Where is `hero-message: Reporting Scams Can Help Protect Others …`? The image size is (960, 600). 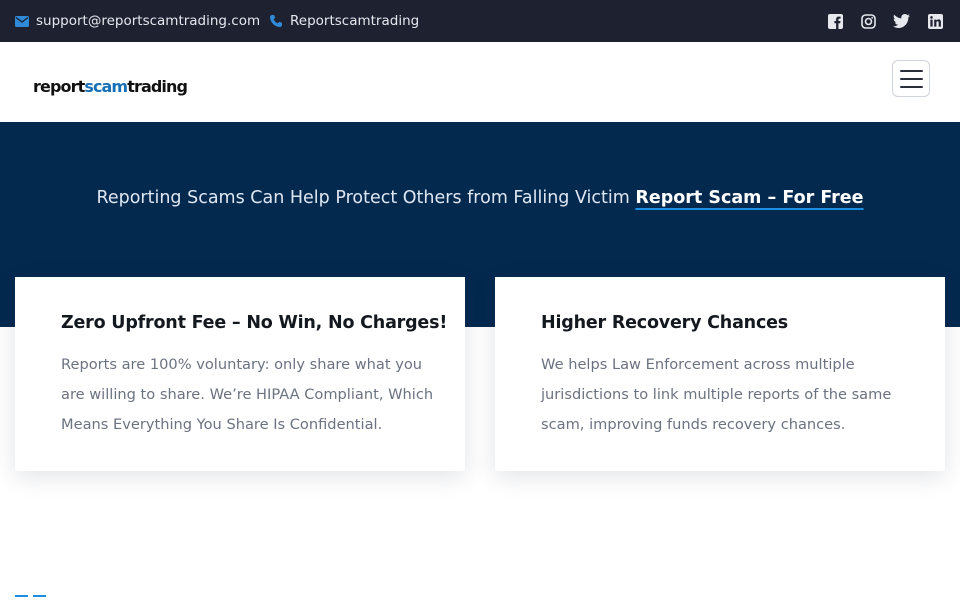 hero-message: Reporting Scams Can Help Protect Others … is located at coordinates (363, 198).